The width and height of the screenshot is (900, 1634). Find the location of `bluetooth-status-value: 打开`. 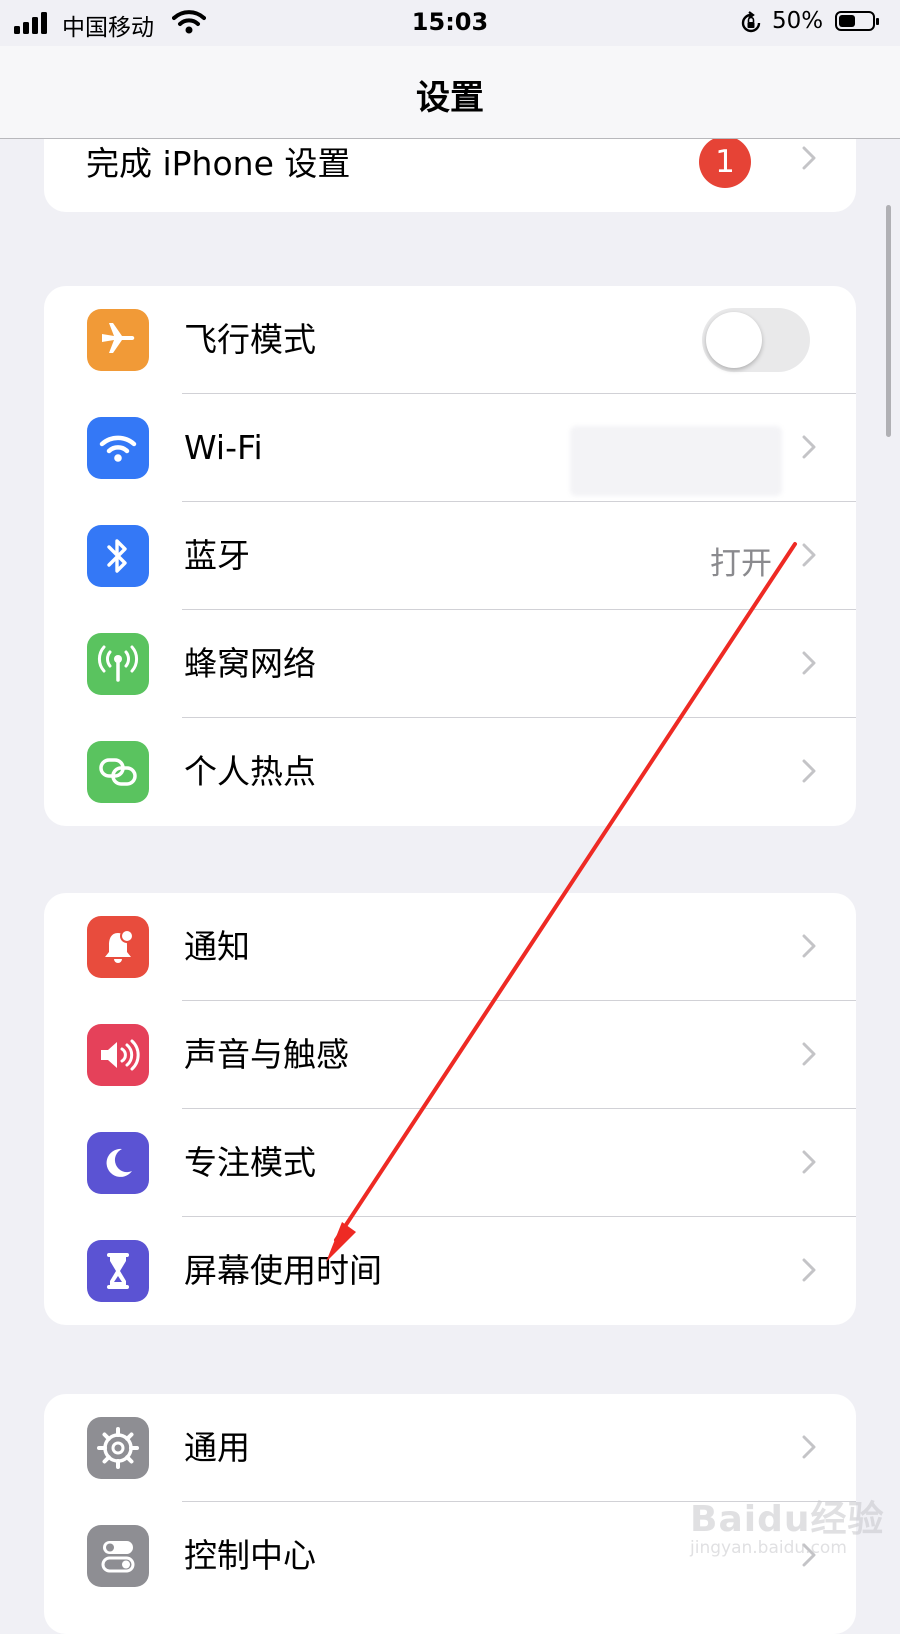

bluetooth-status-value: 打开 is located at coordinates (741, 564).